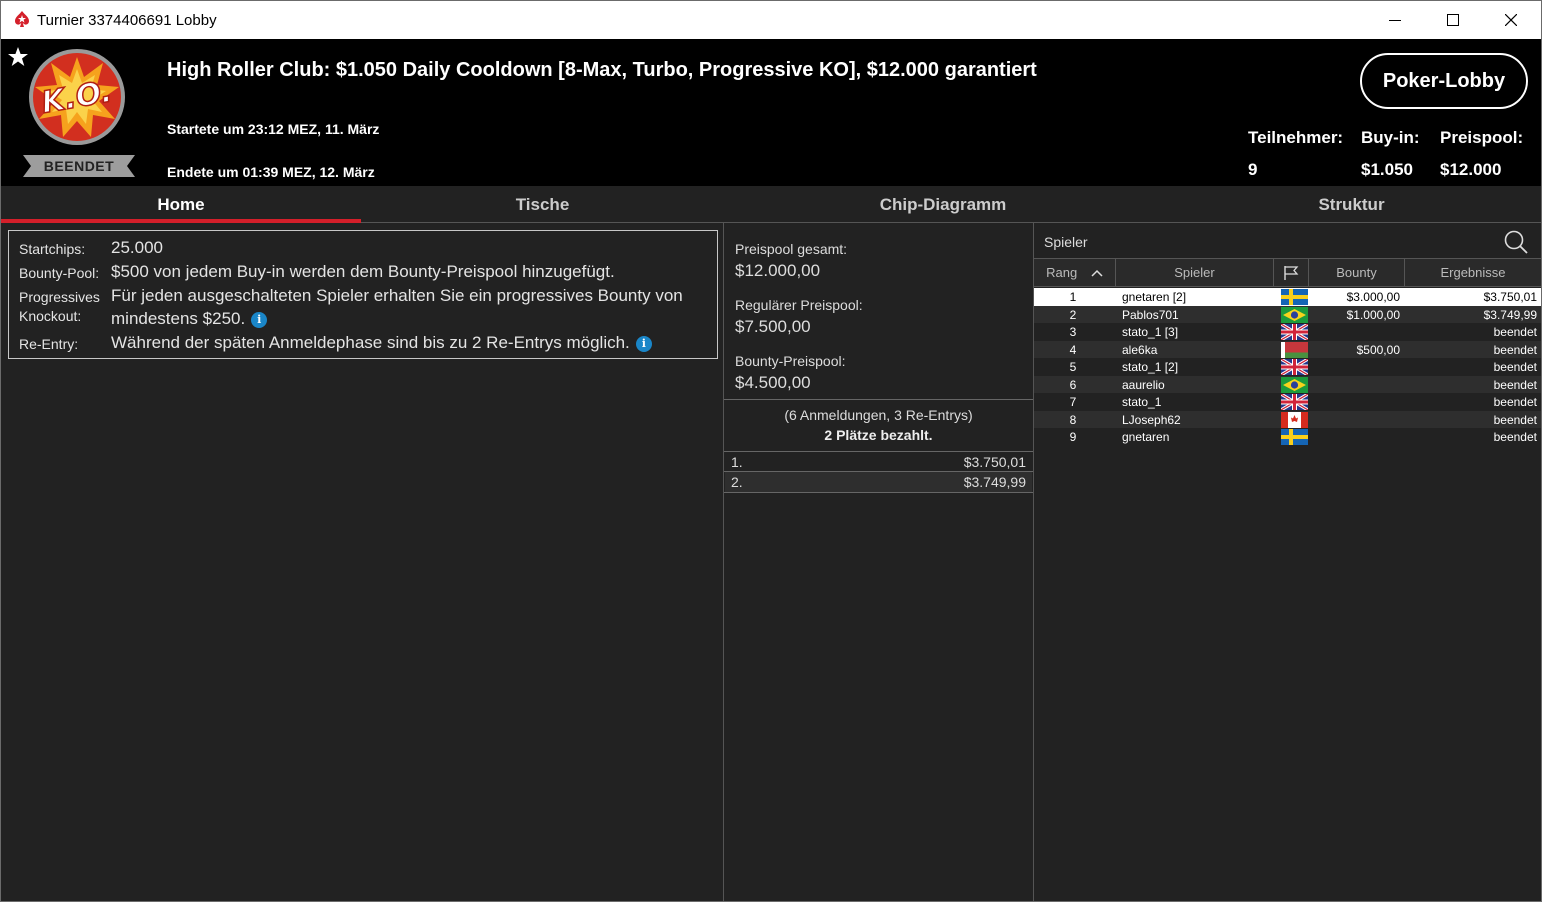 This screenshot has width=1542, height=902. I want to click on canada-flag-icon, so click(1294, 419).